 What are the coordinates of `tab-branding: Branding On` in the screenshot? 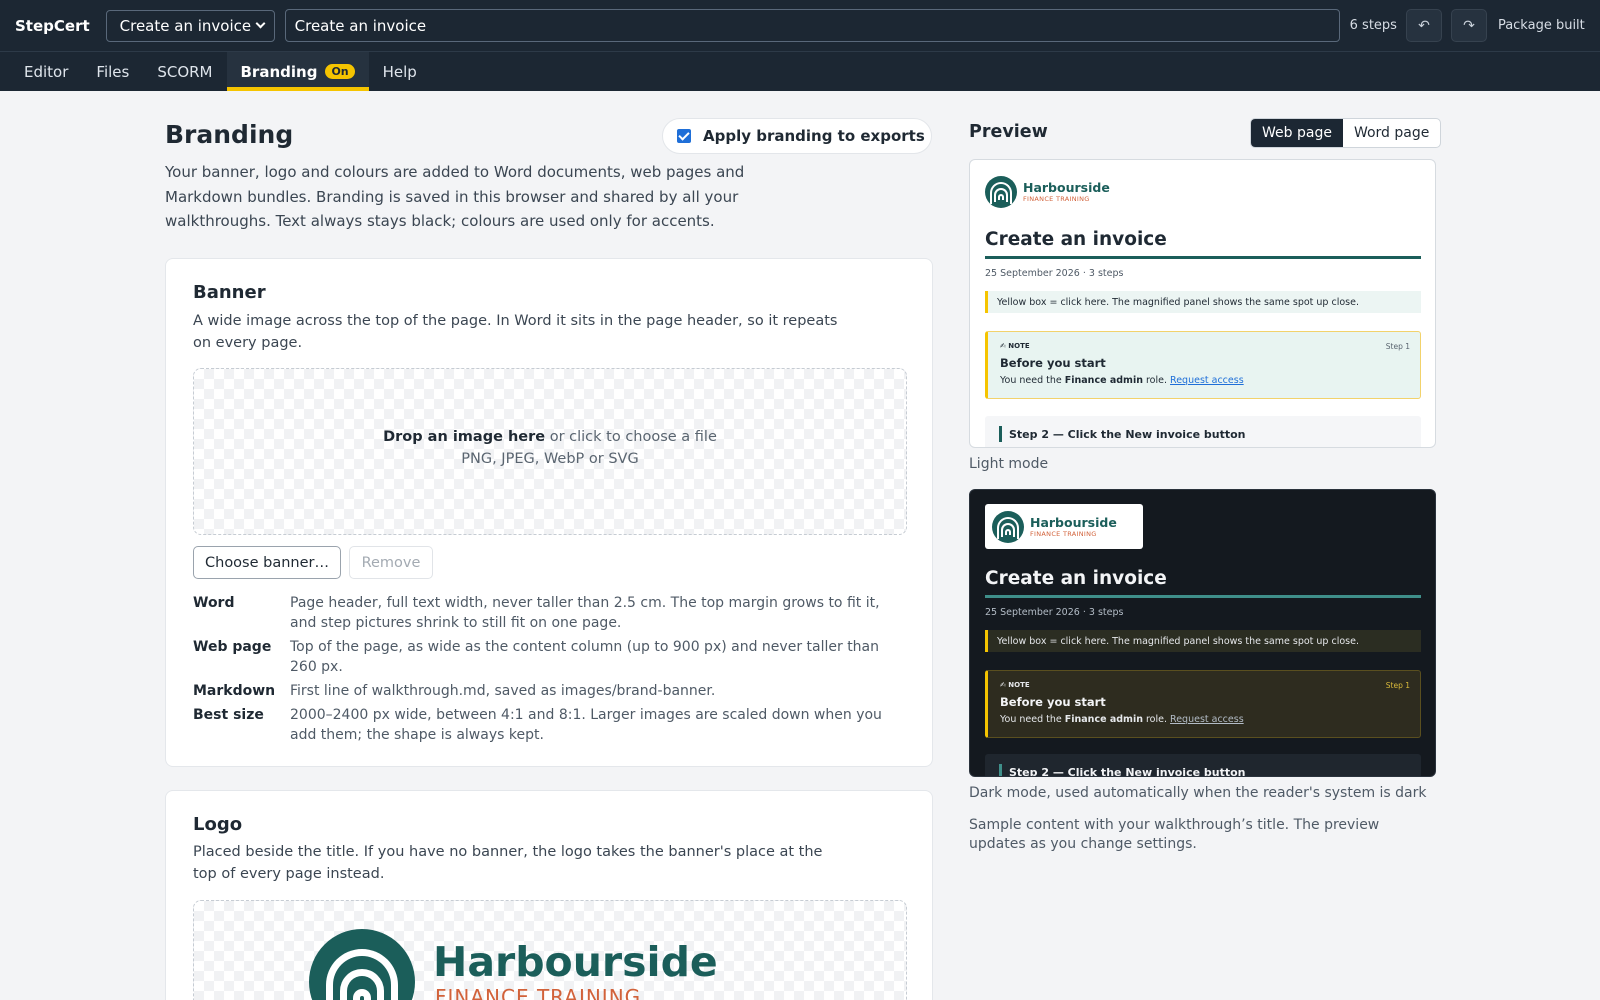 It's located at (297, 71).